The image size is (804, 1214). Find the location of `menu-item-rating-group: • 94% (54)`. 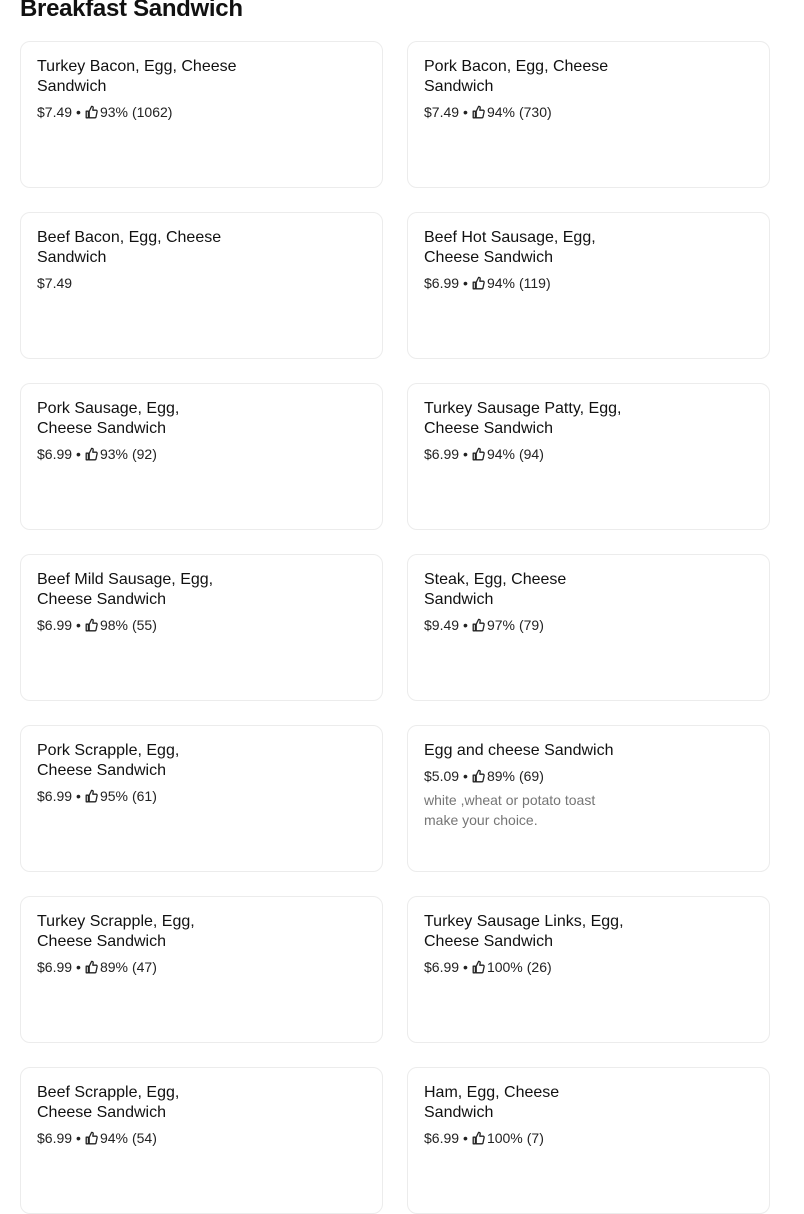

menu-item-rating-group: • 94% (54) is located at coordinates (114, 1138).